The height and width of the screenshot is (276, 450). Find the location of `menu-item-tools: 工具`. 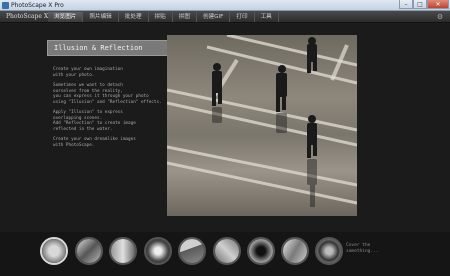

menu-item-tools: 工具 is located at coordinates (267, 17).